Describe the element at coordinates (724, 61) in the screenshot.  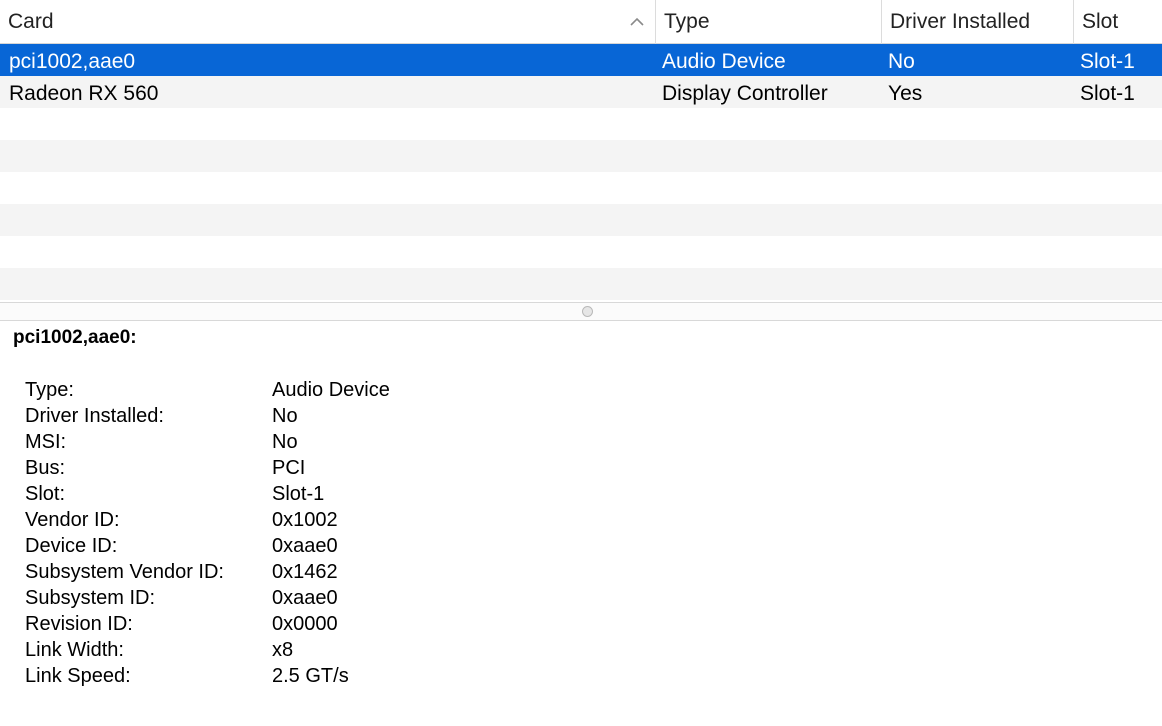
I see `cell-type: Audio Device` at that location.